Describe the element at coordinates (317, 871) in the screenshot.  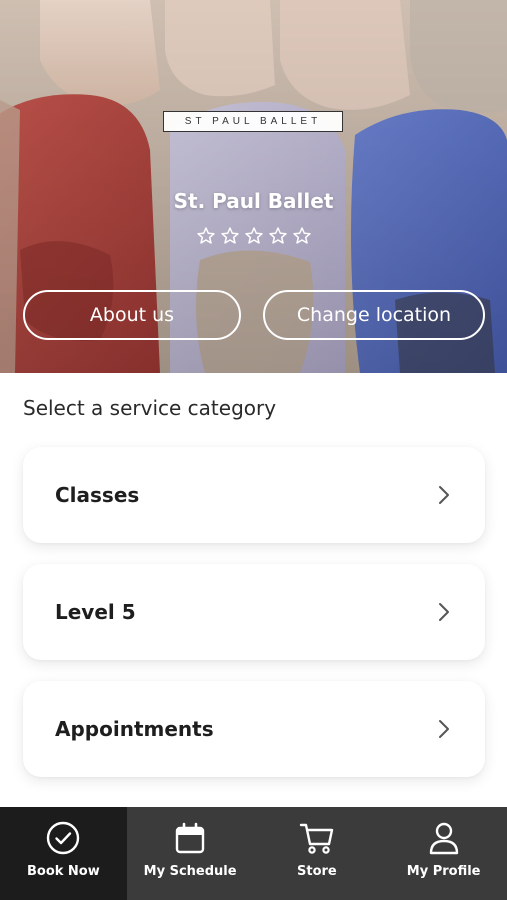
I see `tab-label: Store` at that location.